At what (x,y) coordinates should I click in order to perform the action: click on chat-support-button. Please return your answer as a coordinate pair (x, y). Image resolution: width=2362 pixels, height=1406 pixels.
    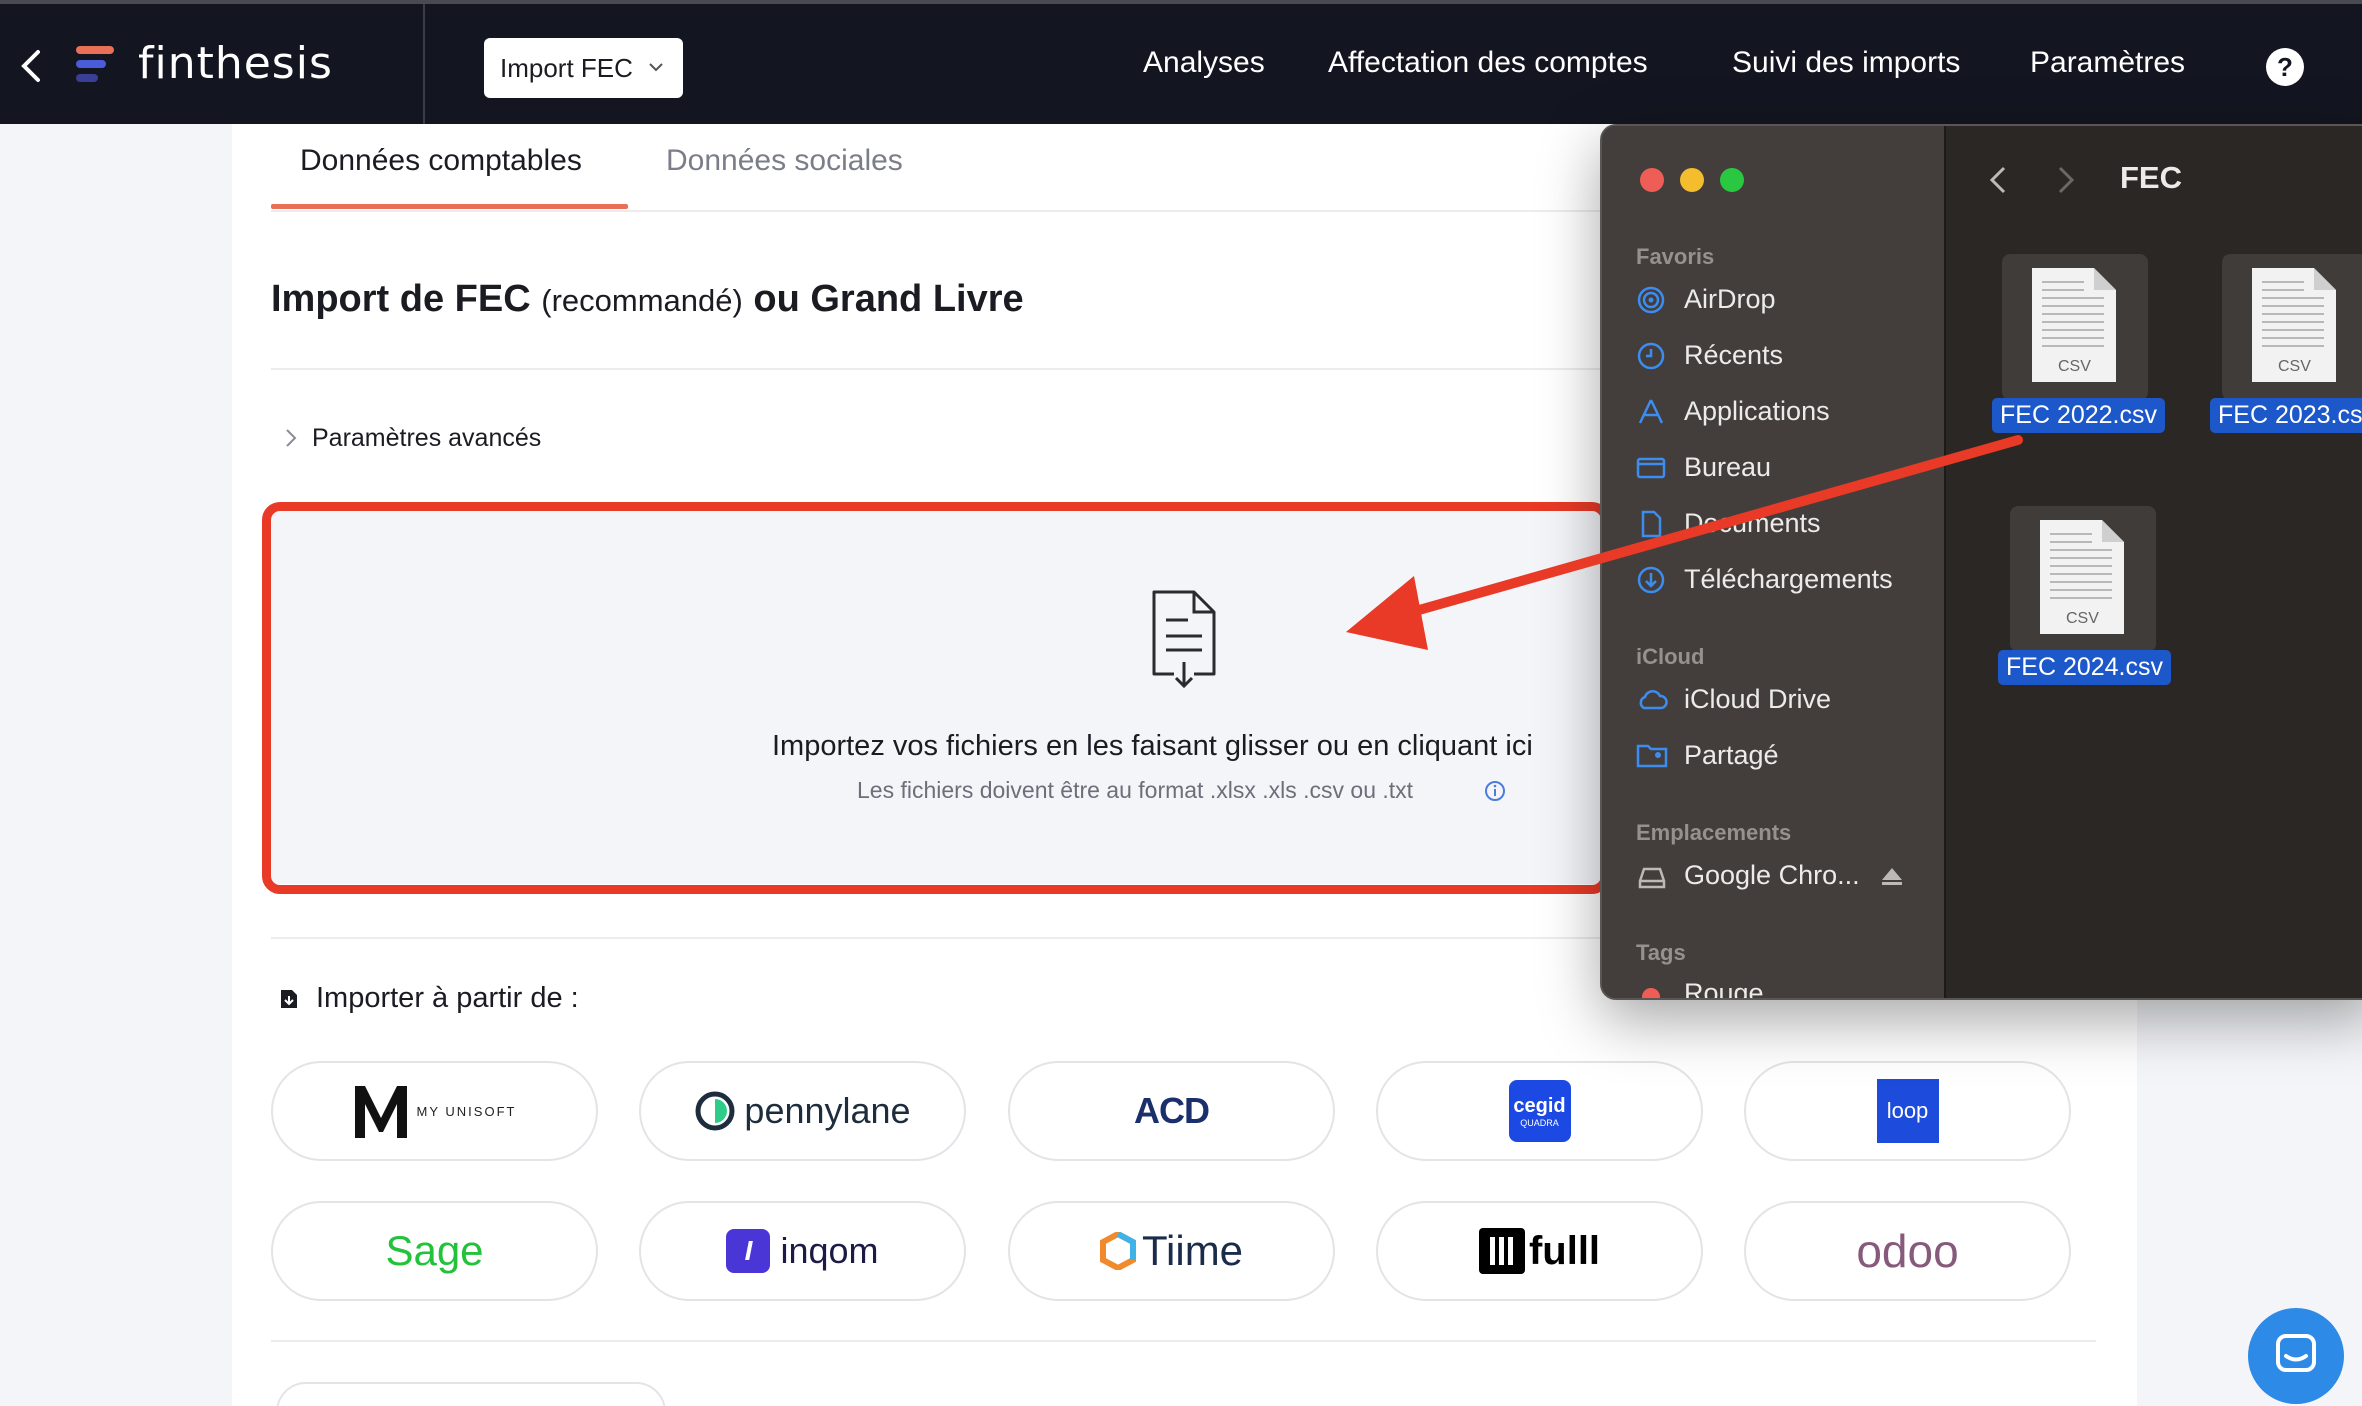
    Looking at the image, I should click on (2296, 1356).